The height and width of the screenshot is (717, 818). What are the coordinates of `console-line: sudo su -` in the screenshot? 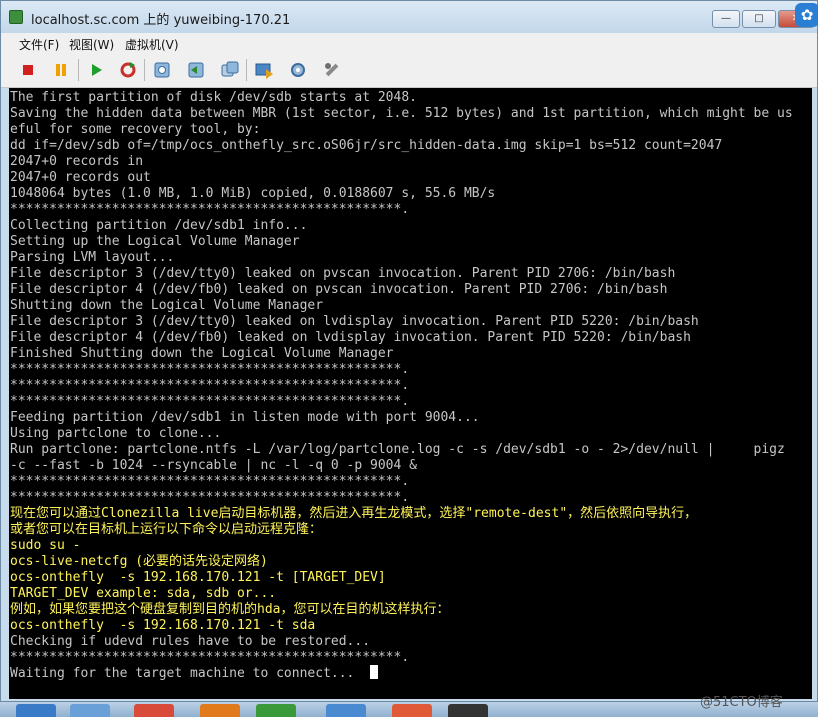 It's located at (45, 545).